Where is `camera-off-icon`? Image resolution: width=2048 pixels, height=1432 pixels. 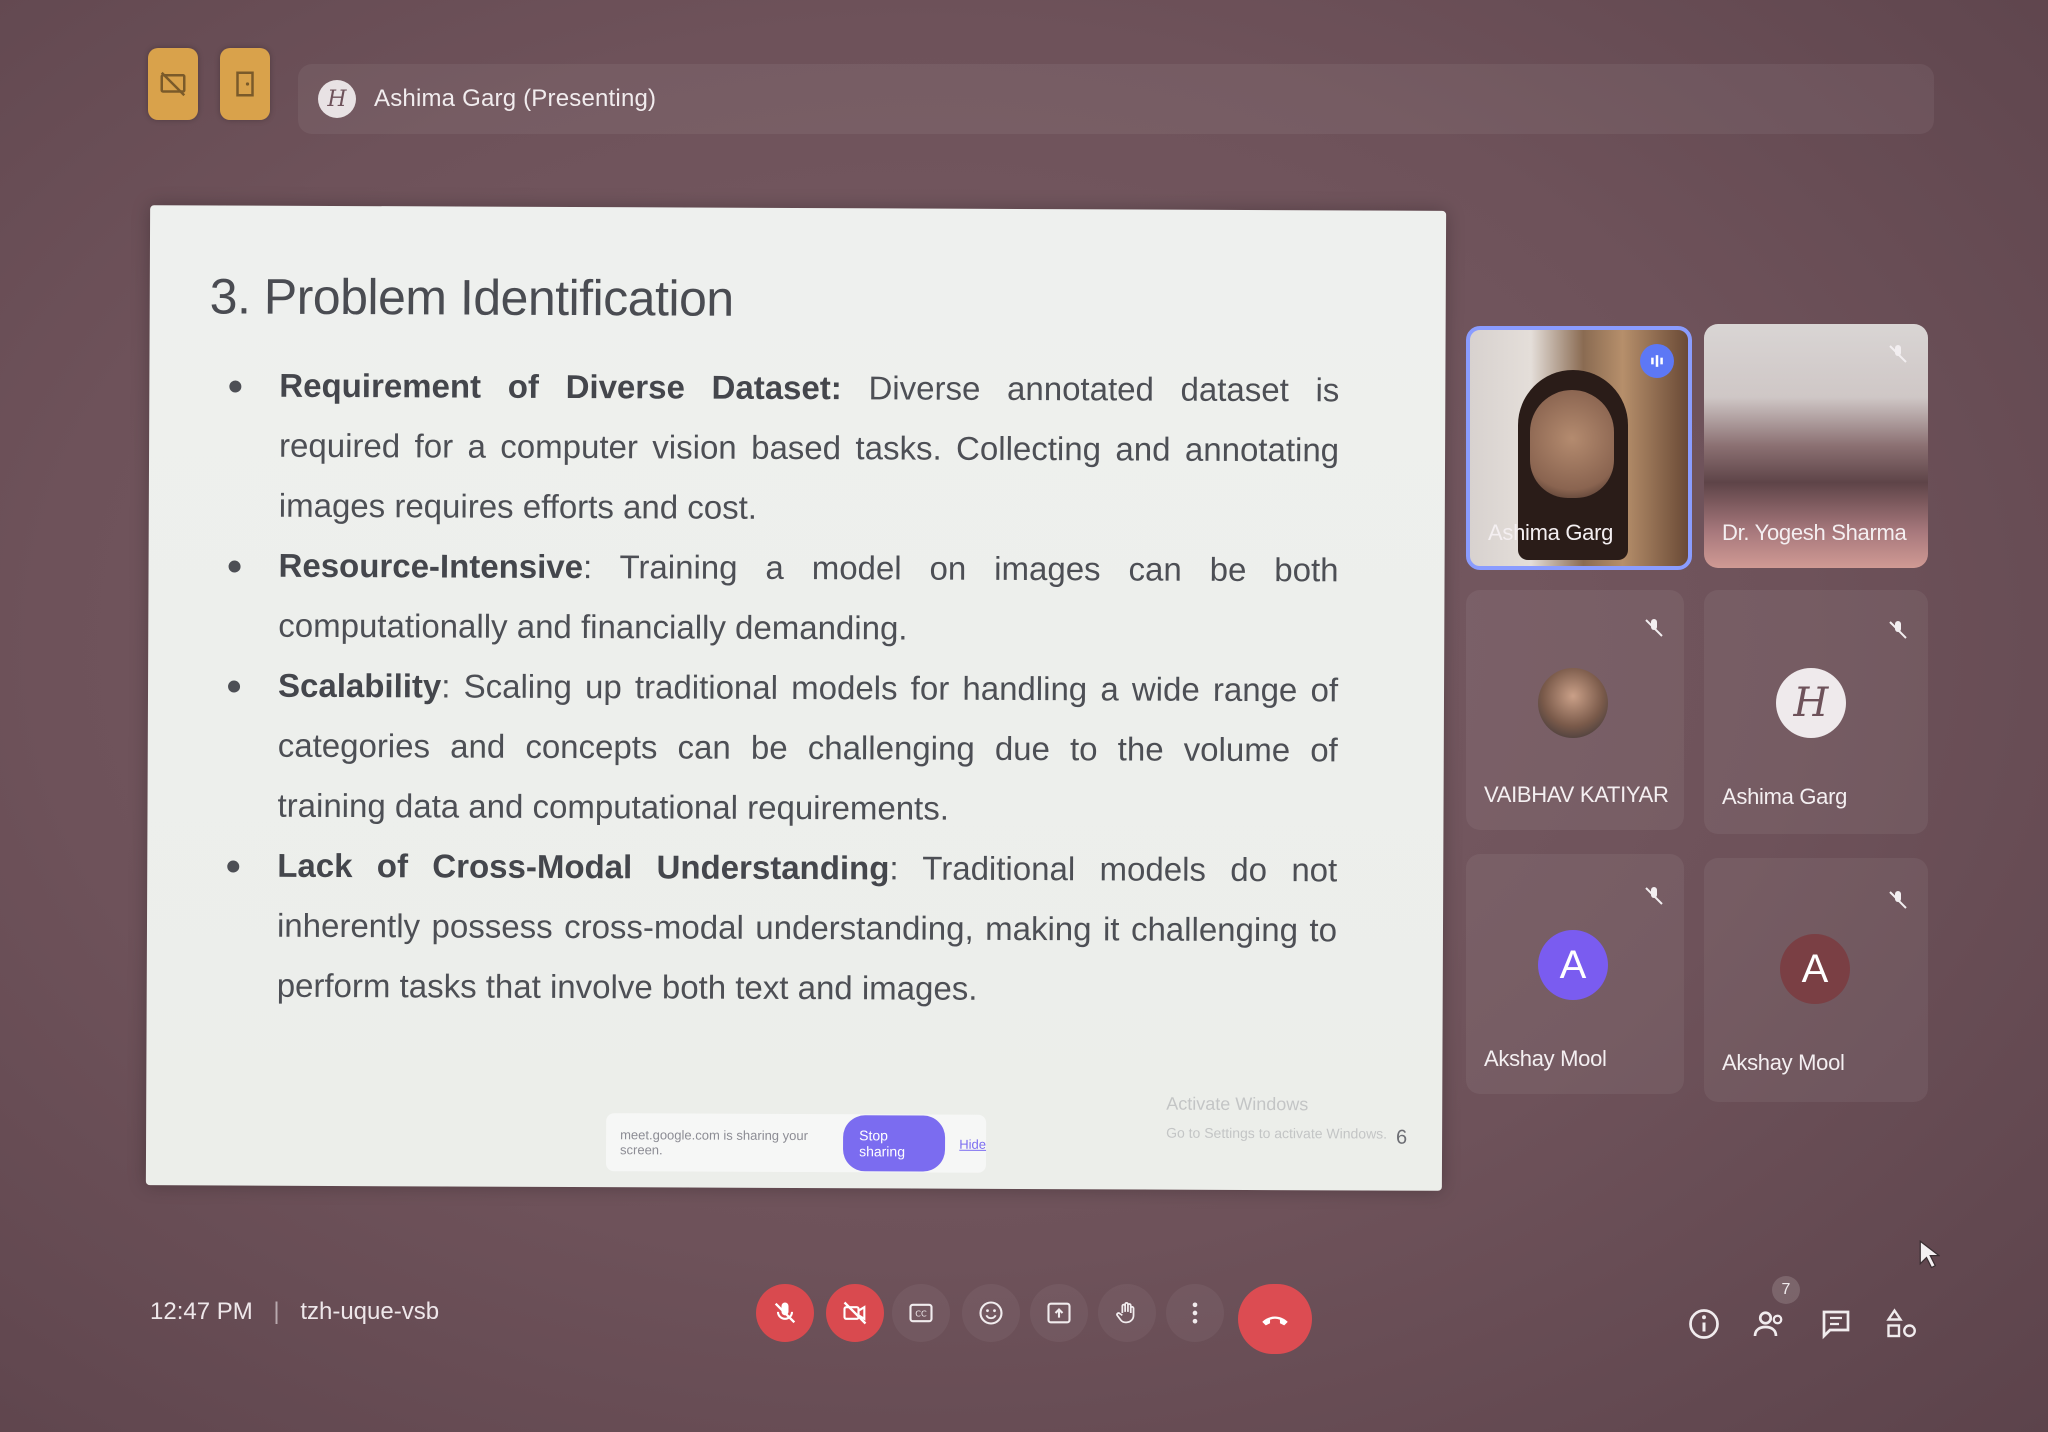
camera-off-icon is located at coordinates (855, 1313).